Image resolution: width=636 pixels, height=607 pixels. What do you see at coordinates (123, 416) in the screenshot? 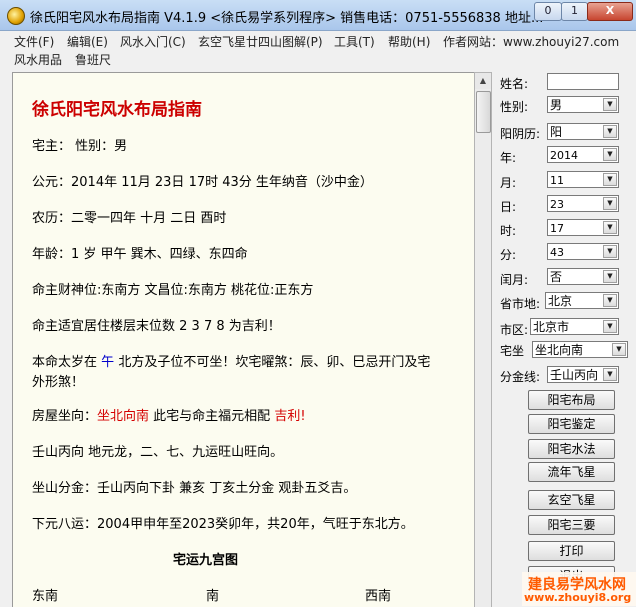
I see `house-facing-value: 坐北向南` at bounding box center [123, 416].